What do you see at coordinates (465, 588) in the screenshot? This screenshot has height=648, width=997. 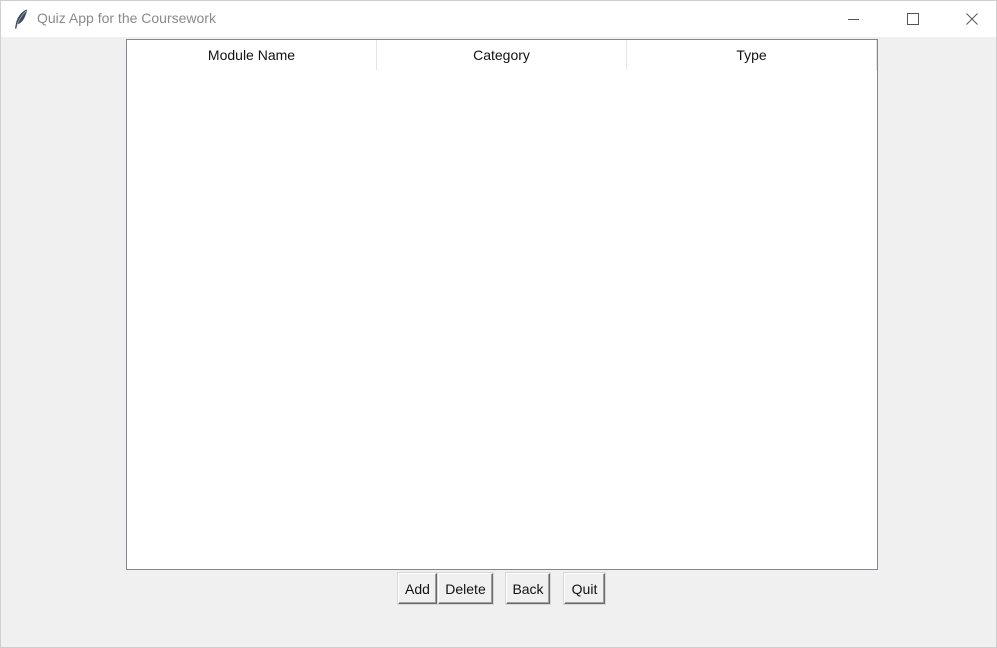 I see `delete-button: Delete` at bounding box center [465, 588].